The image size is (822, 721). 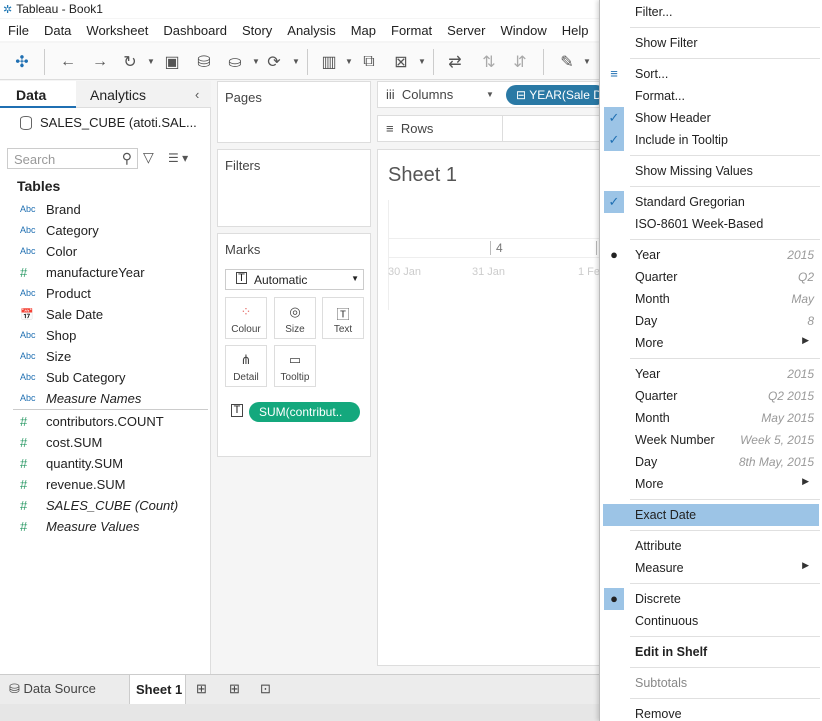 What do you see at coordinates (711, 321) in the screenshot?
I see `menu-item-day-part: Day 8` at bounding box center [711, 321].